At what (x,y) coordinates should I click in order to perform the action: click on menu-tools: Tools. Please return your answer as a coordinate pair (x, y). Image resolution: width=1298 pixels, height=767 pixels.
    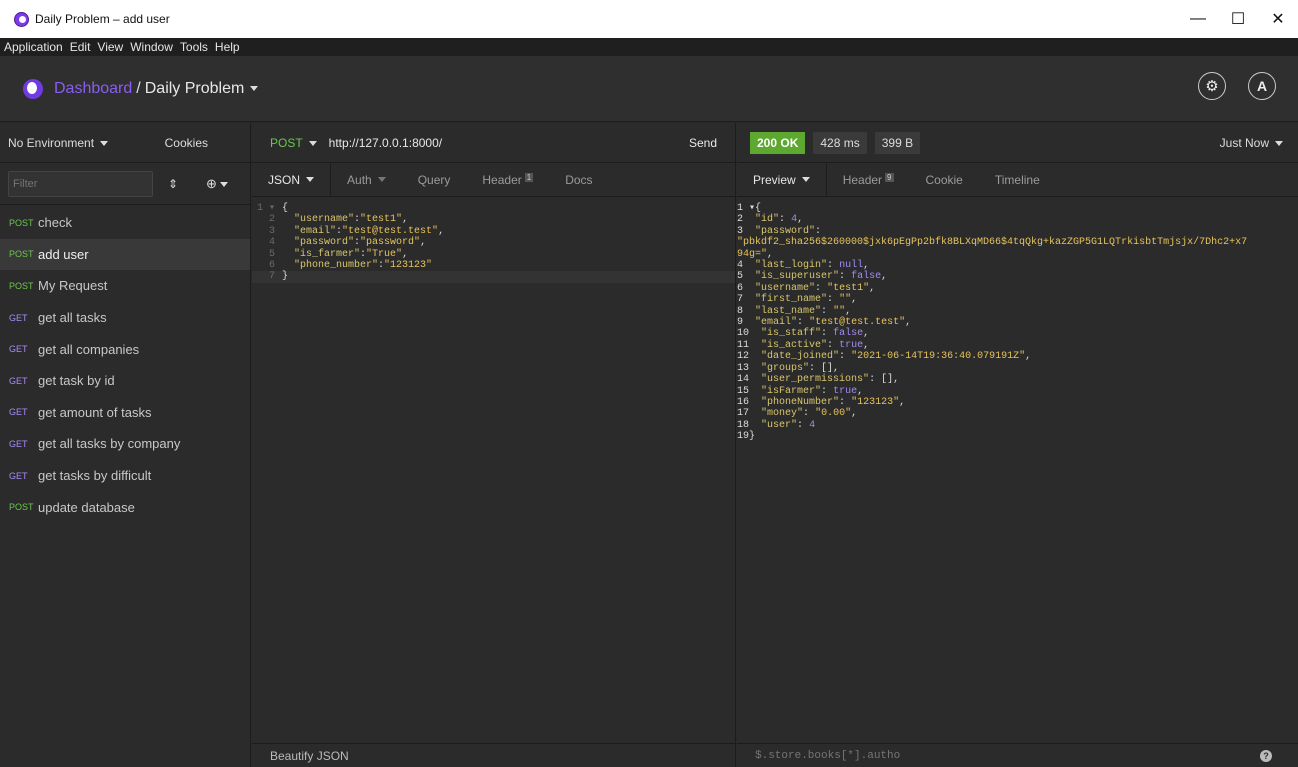
    Looking at the image, I should click on (194, 47).